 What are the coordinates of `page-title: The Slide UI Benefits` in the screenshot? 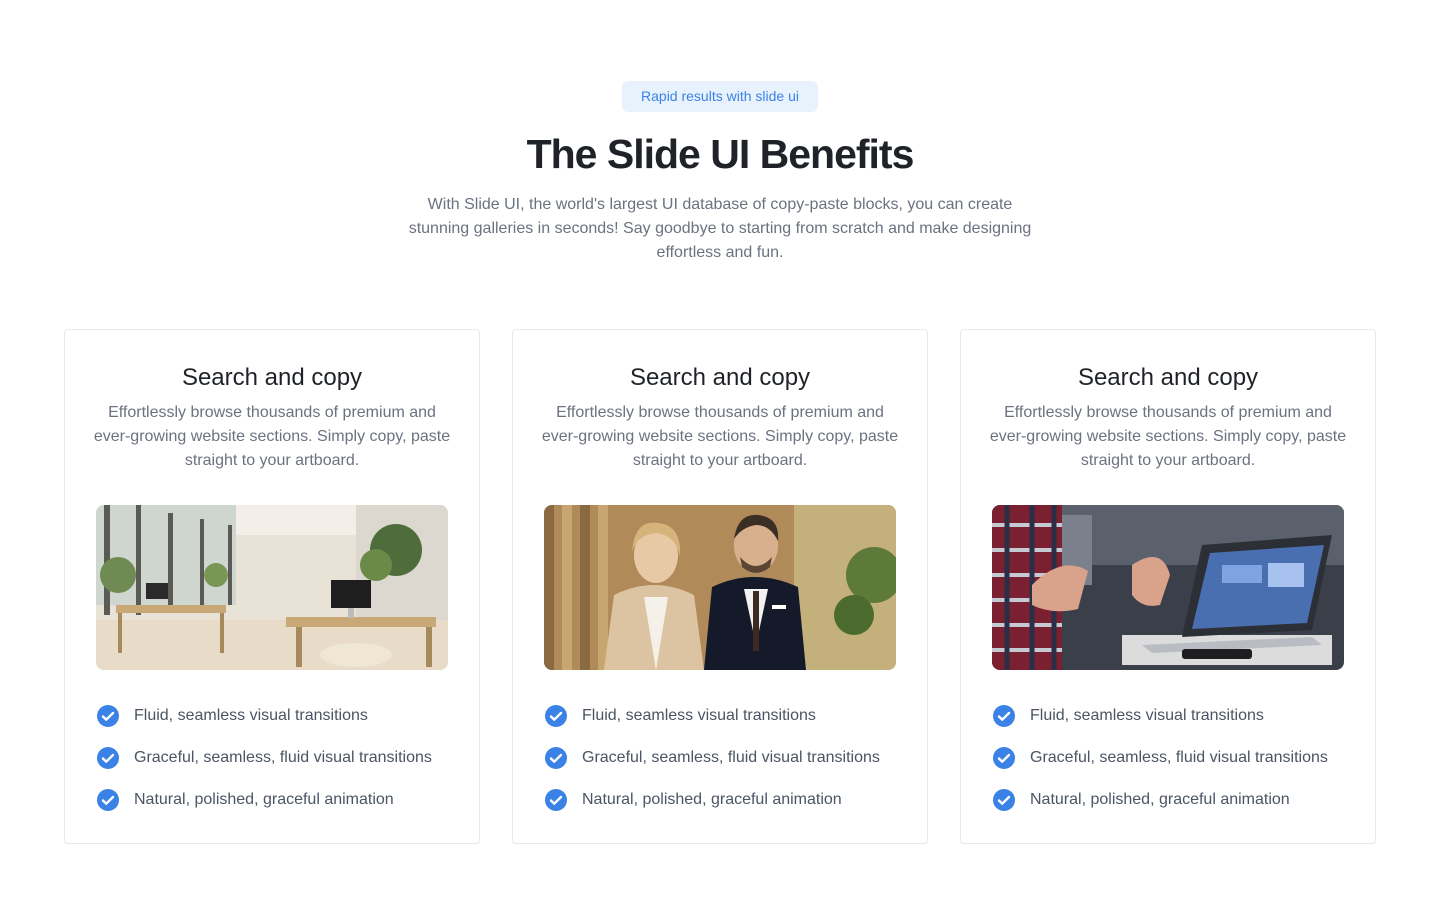 It's located at (720, 154).